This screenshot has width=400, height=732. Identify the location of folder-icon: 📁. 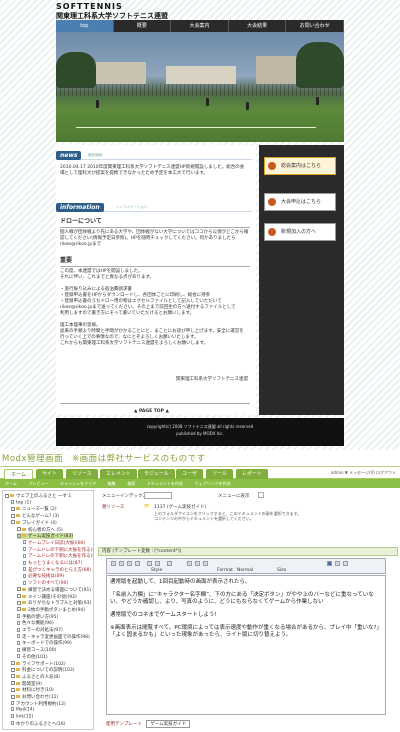
(147, 506).